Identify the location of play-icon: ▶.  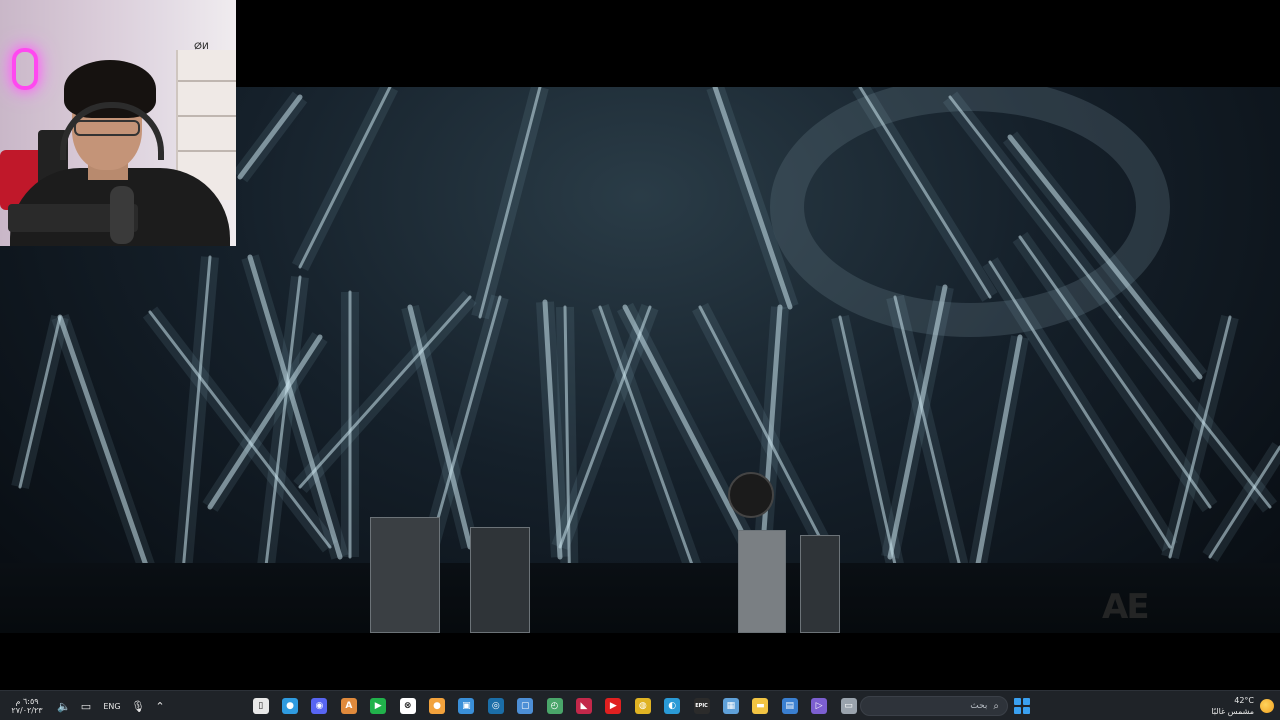
(378, 706).